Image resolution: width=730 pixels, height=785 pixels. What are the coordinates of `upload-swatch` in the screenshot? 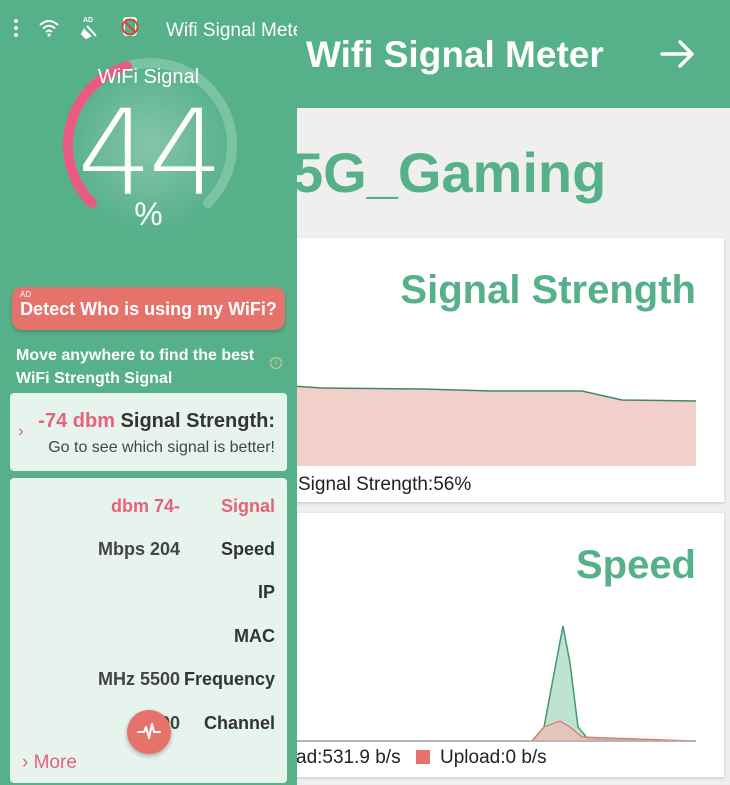 It's located at (423, 757).